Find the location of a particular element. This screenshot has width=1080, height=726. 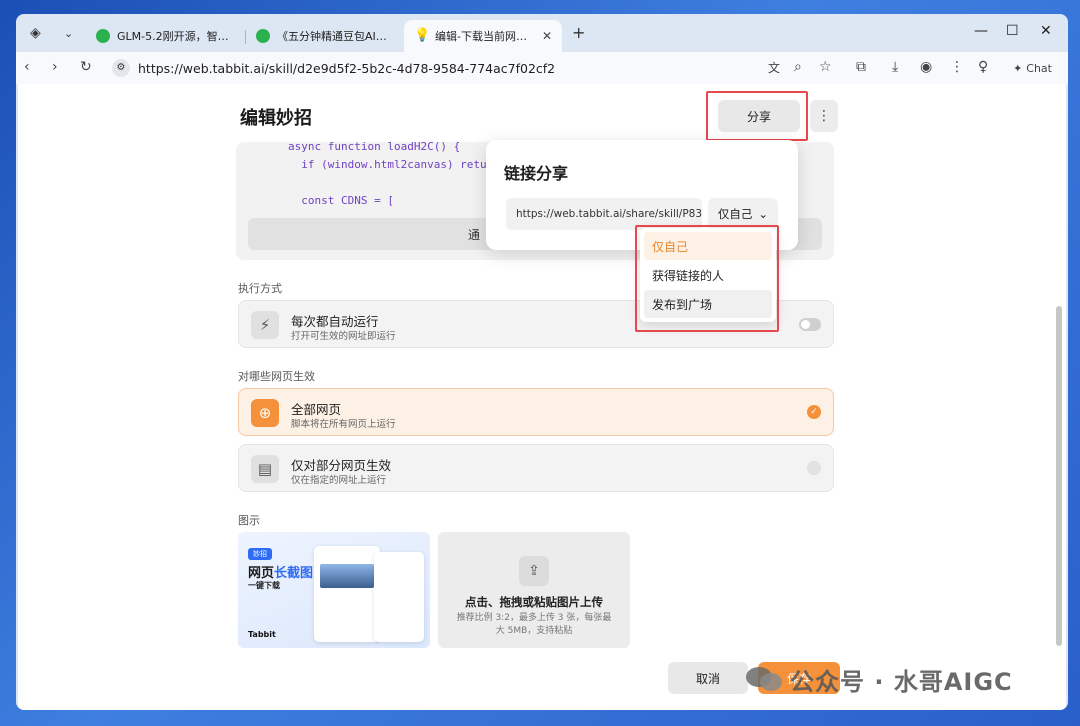

radio-unselected is located at coordinates (814, 468).